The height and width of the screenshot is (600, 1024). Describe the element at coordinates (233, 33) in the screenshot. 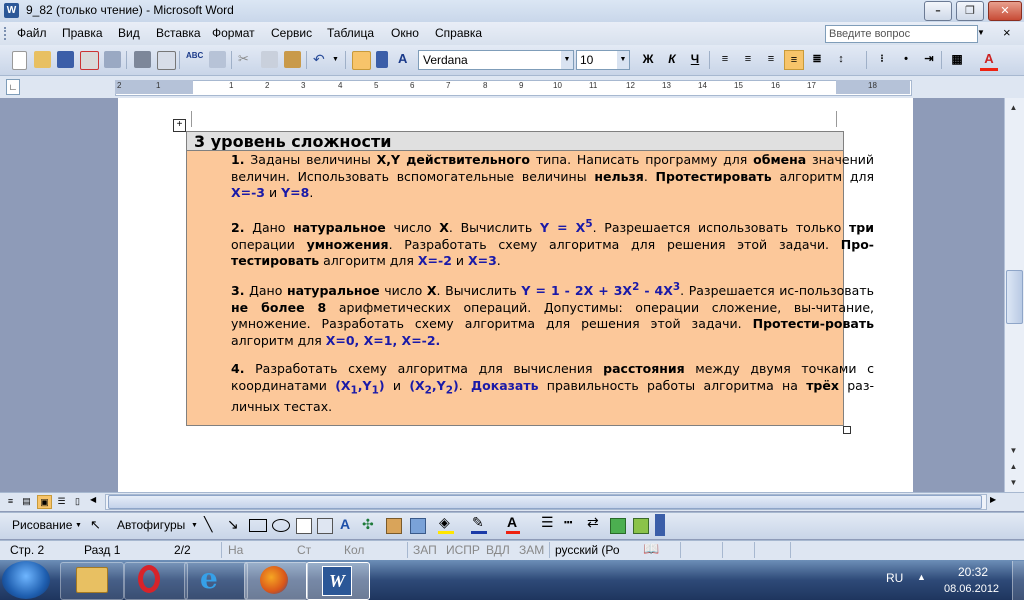

I see `menu-format: Формат` at that location.